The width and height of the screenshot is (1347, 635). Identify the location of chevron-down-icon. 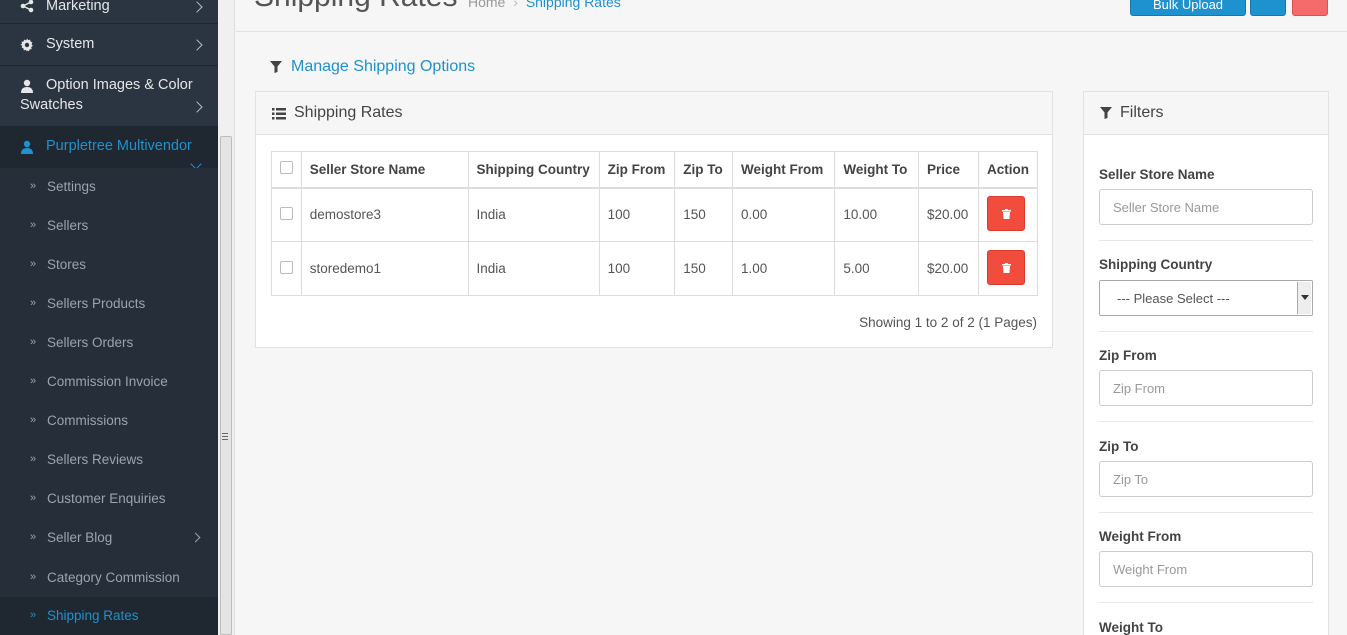
(1304, 298).